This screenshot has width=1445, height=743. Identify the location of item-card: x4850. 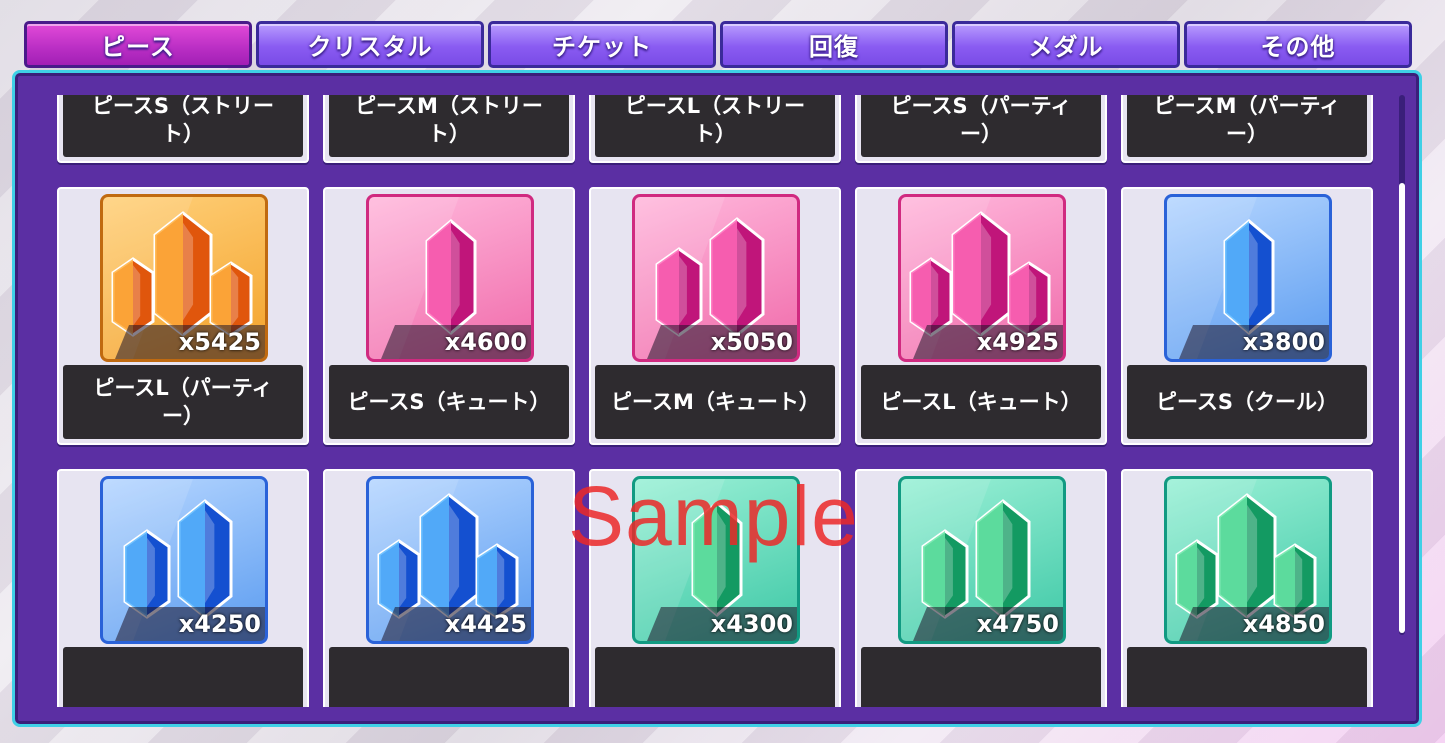
(1247, 588).